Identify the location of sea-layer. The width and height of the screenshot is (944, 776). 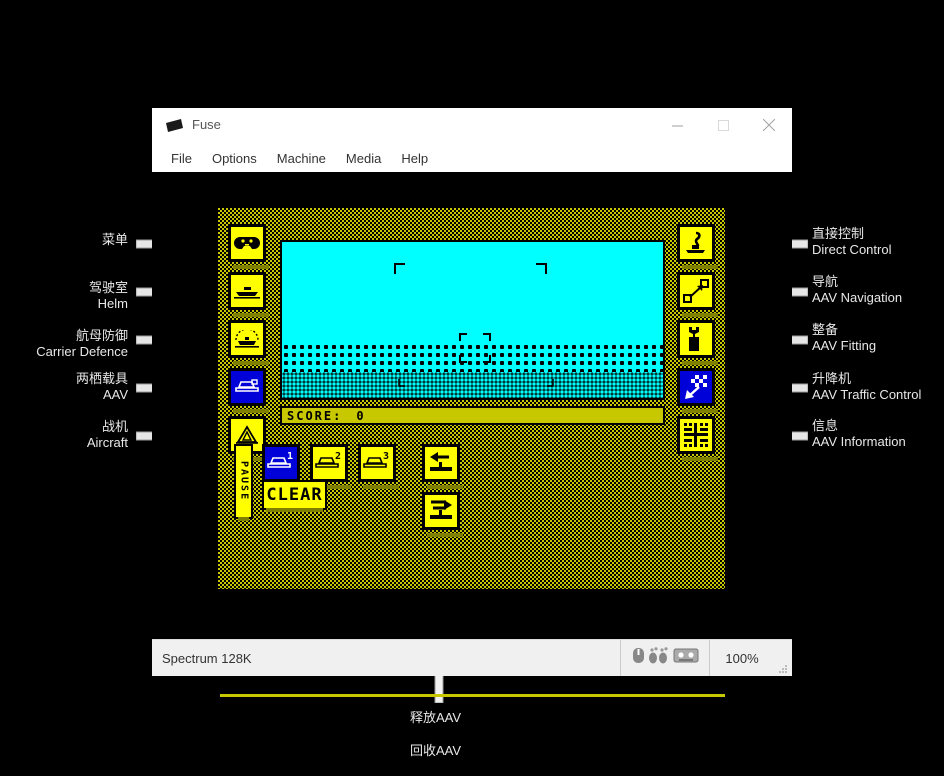
(472, 370).